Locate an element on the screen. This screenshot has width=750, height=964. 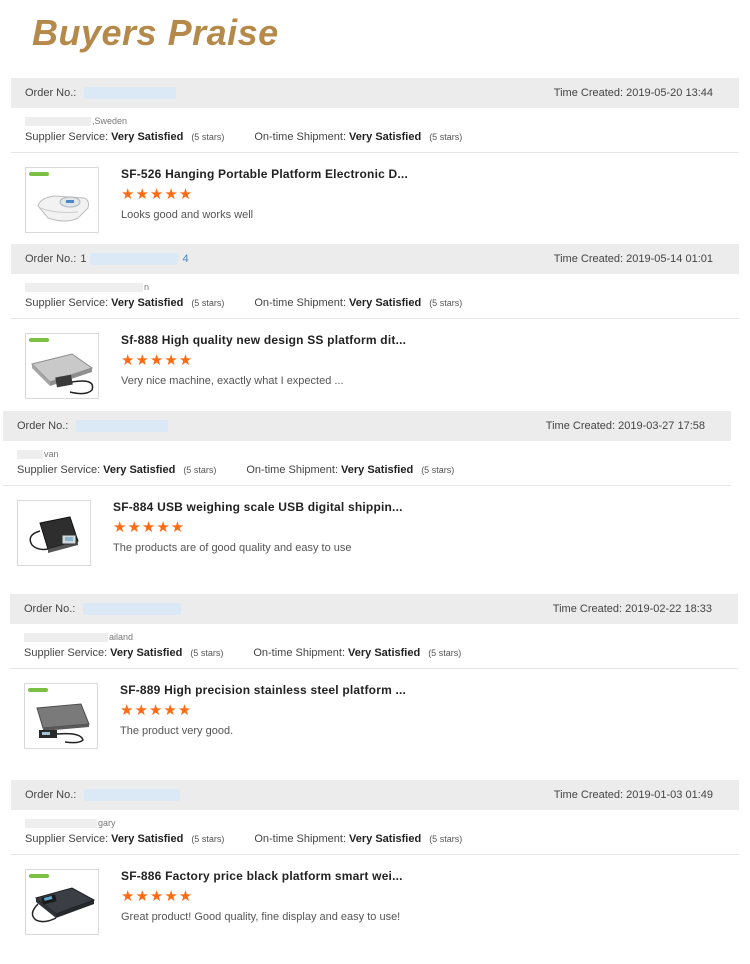
buyer-country: gary is located at coordinates (107, 823).